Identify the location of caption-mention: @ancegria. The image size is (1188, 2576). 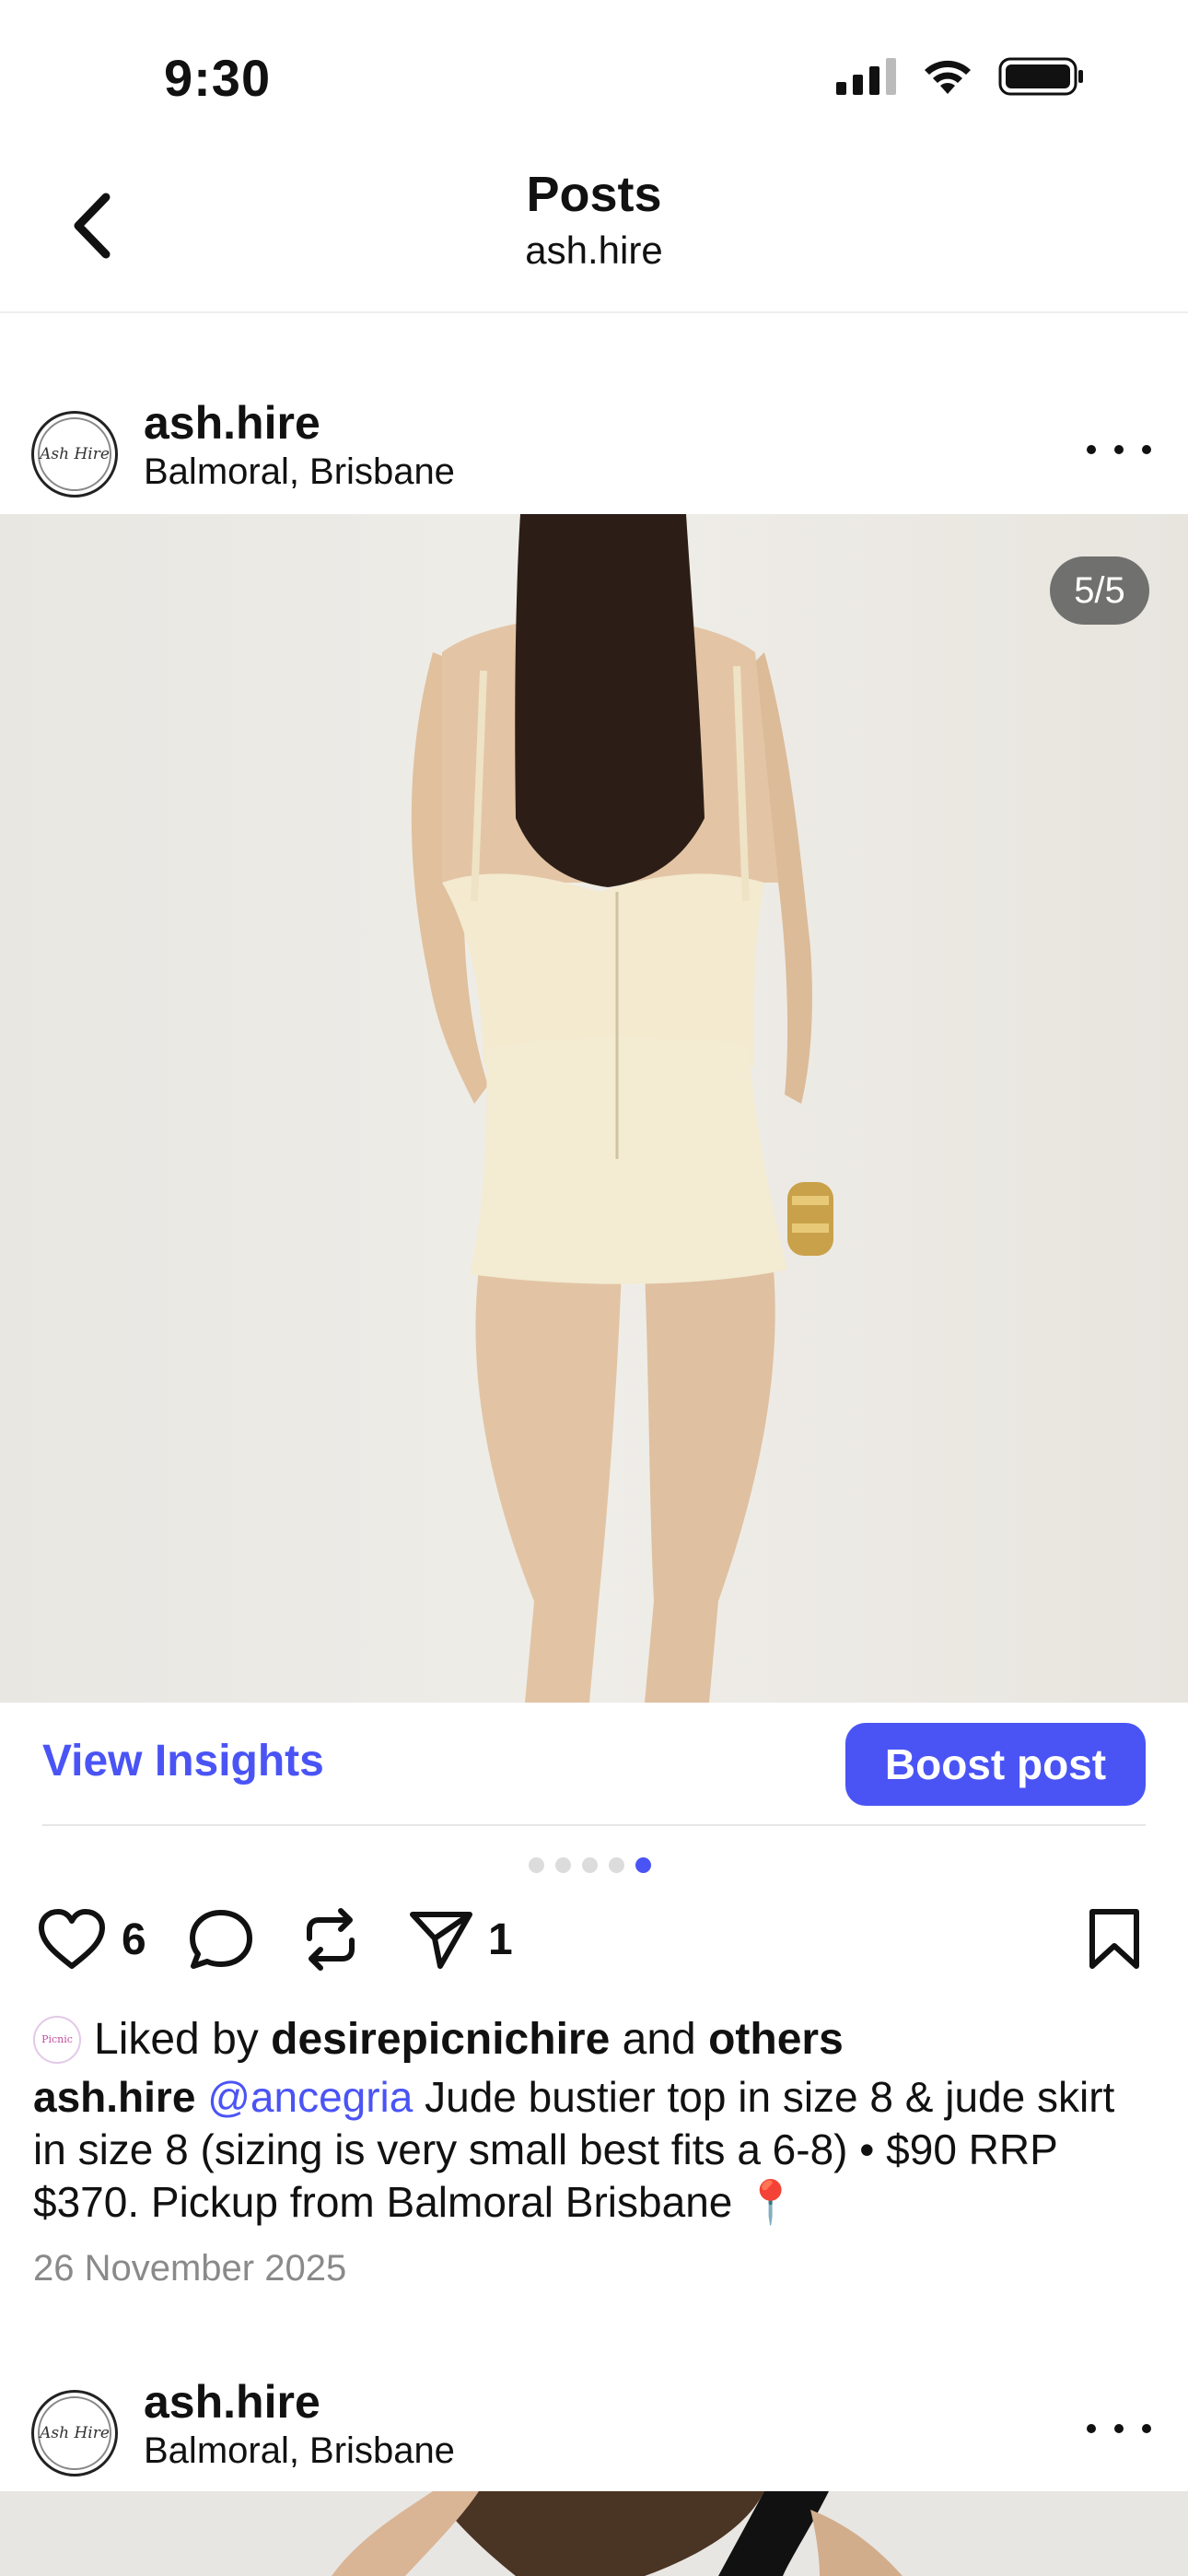
(310, 2097).